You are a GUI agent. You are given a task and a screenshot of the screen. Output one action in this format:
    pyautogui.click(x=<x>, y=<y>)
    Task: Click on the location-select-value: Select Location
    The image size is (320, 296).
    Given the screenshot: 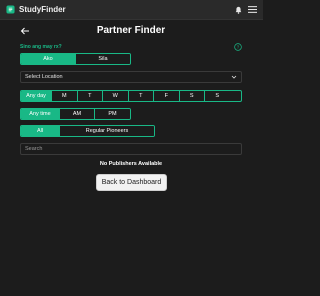 What is the action you would take?
    pyautogui.click(x=44, y=77)
    